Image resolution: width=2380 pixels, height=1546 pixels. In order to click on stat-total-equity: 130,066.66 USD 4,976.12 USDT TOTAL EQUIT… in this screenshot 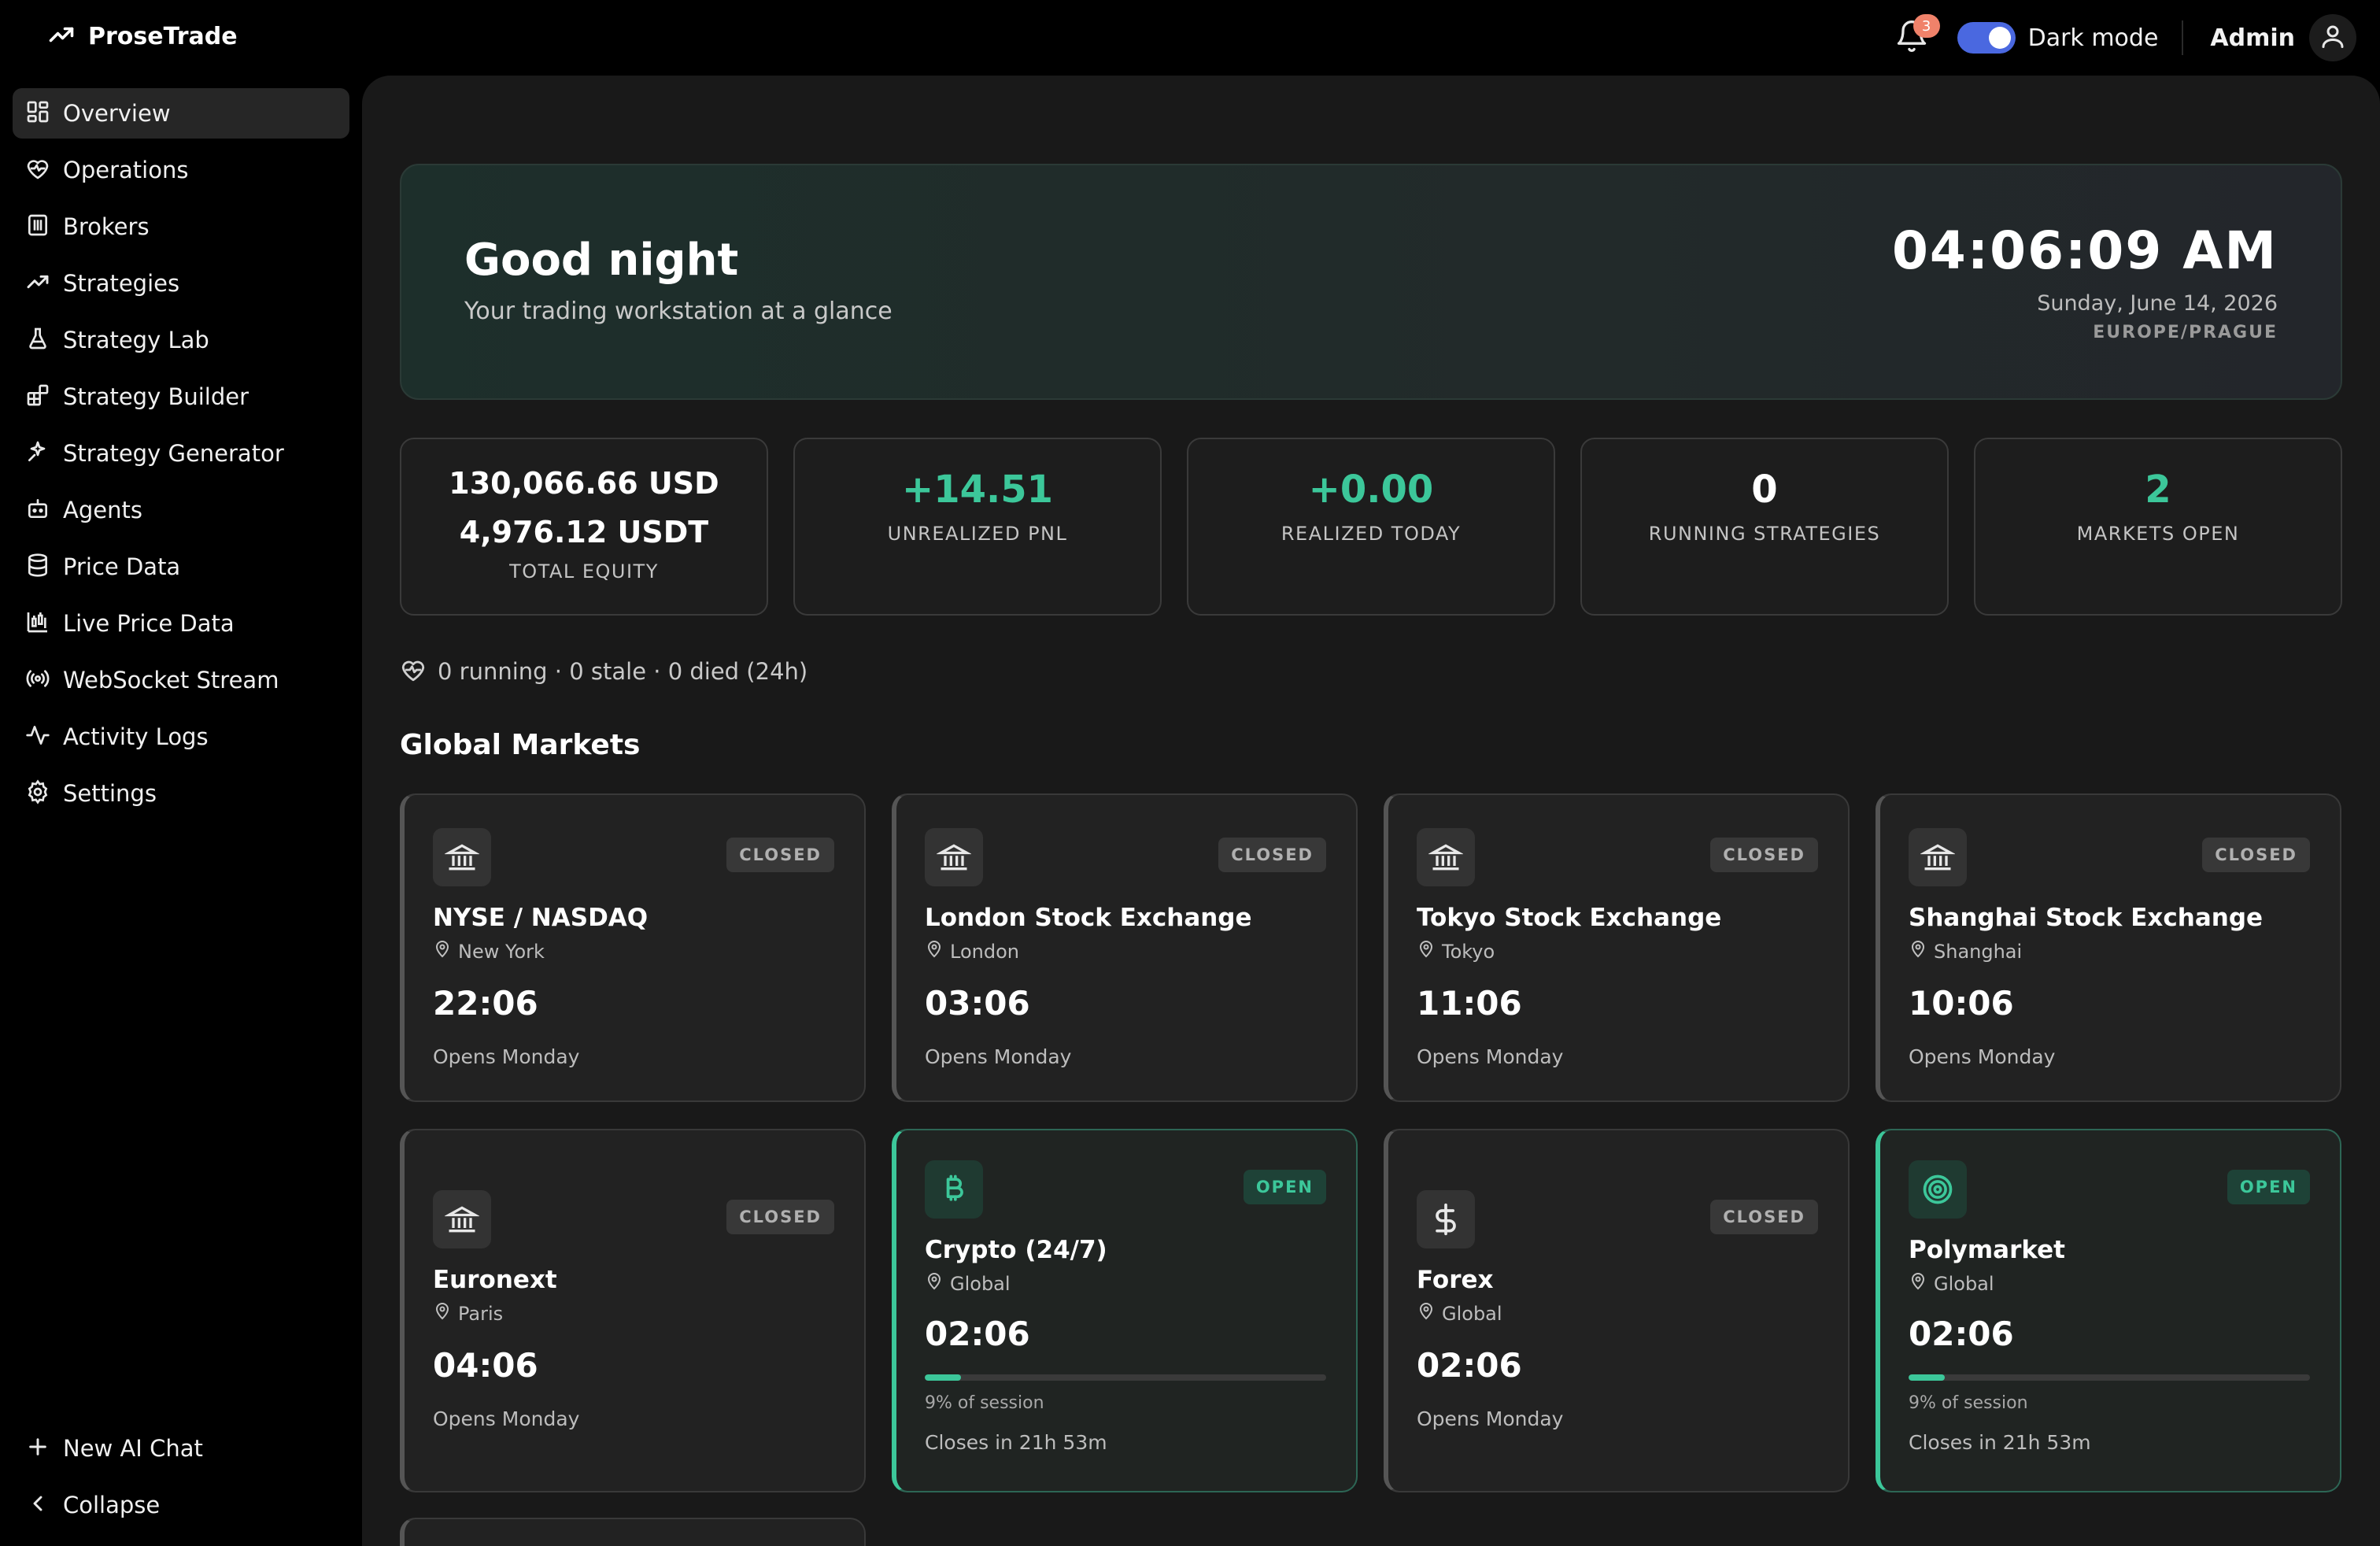, I will do `click(584, 527)`.